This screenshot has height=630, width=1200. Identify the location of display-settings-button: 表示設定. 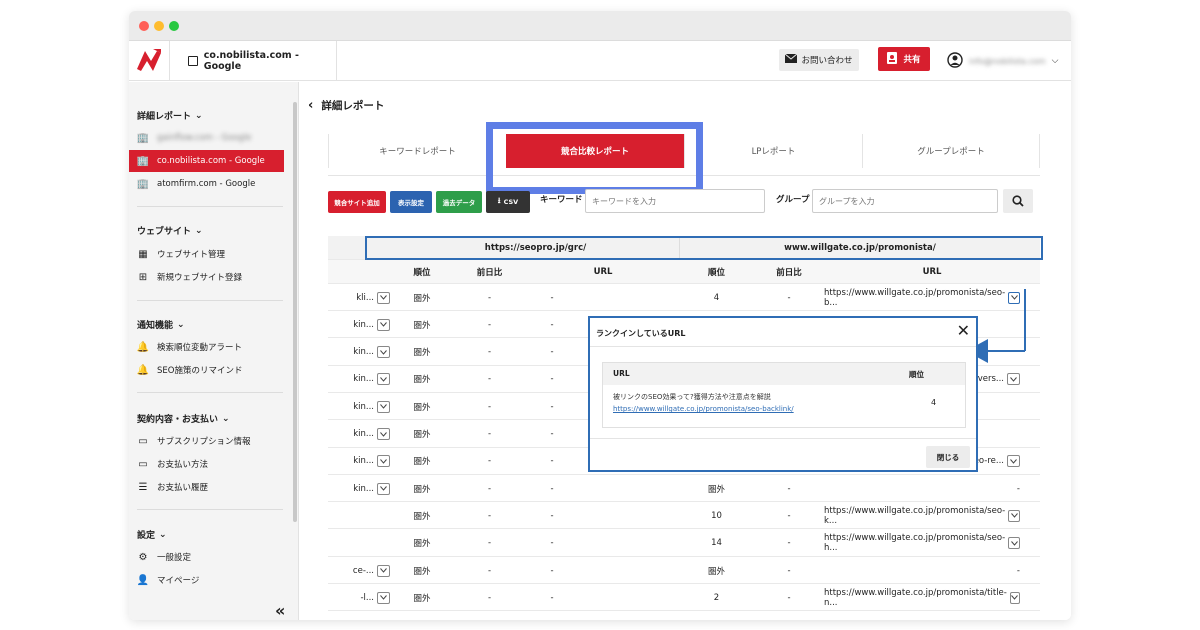
(411, 202).